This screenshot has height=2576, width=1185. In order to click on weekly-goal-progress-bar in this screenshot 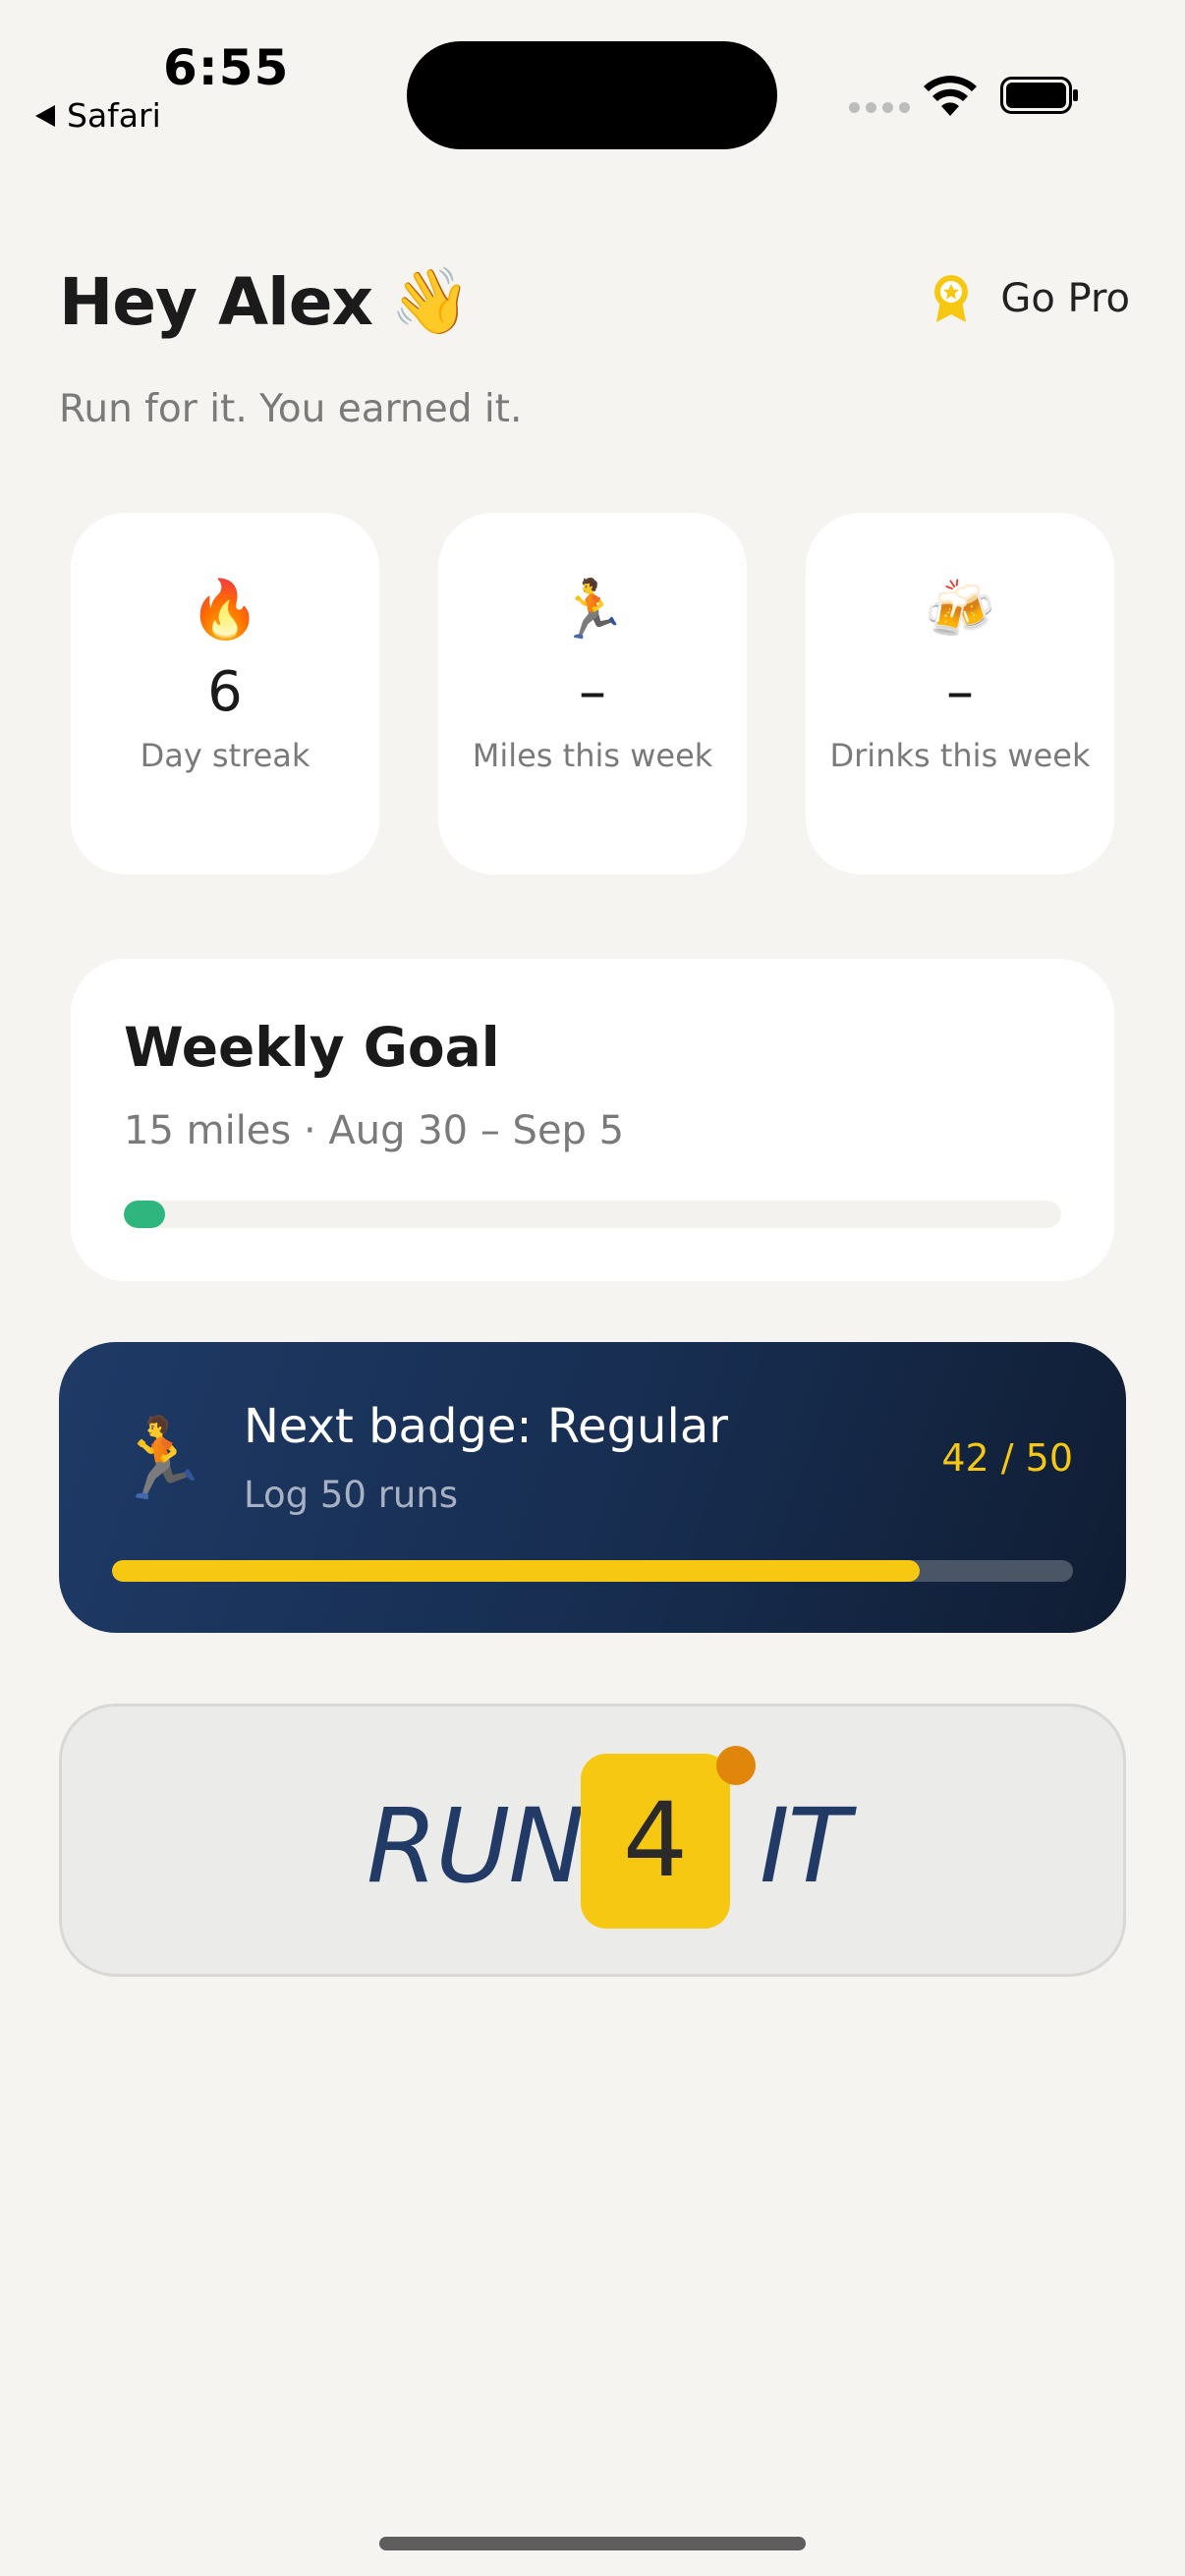, I will do `click(592, 1214)`.